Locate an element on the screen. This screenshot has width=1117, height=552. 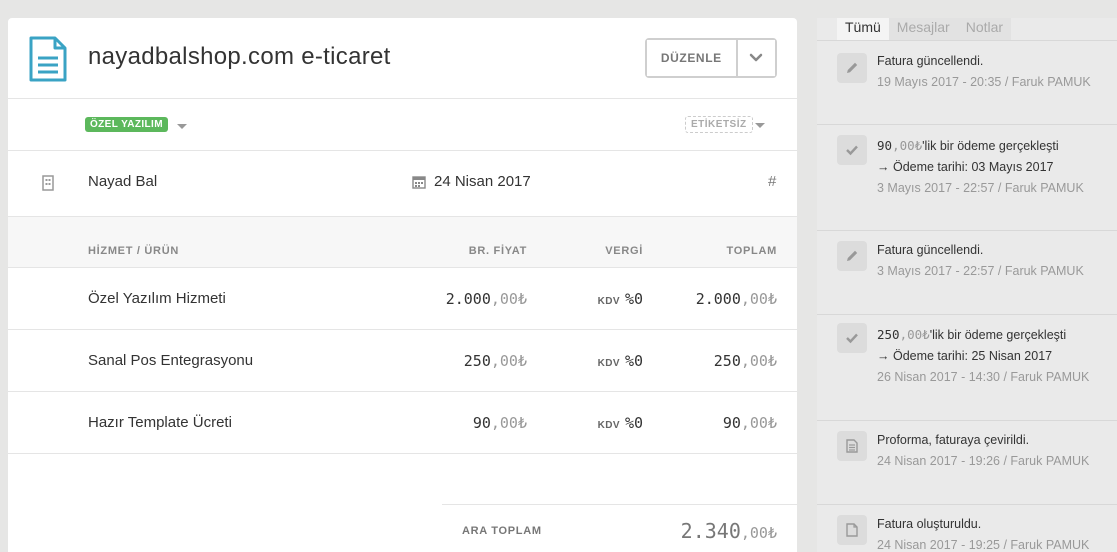
column-header-unit-price: BR. FİYAT is located at coordinates (497, 251).